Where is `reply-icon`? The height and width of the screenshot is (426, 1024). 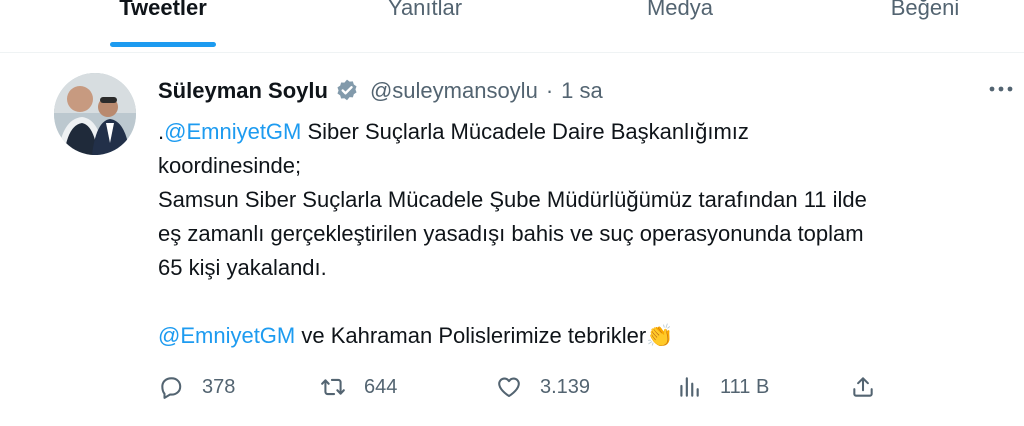 reply-icon is located at coordinates (171, 388).